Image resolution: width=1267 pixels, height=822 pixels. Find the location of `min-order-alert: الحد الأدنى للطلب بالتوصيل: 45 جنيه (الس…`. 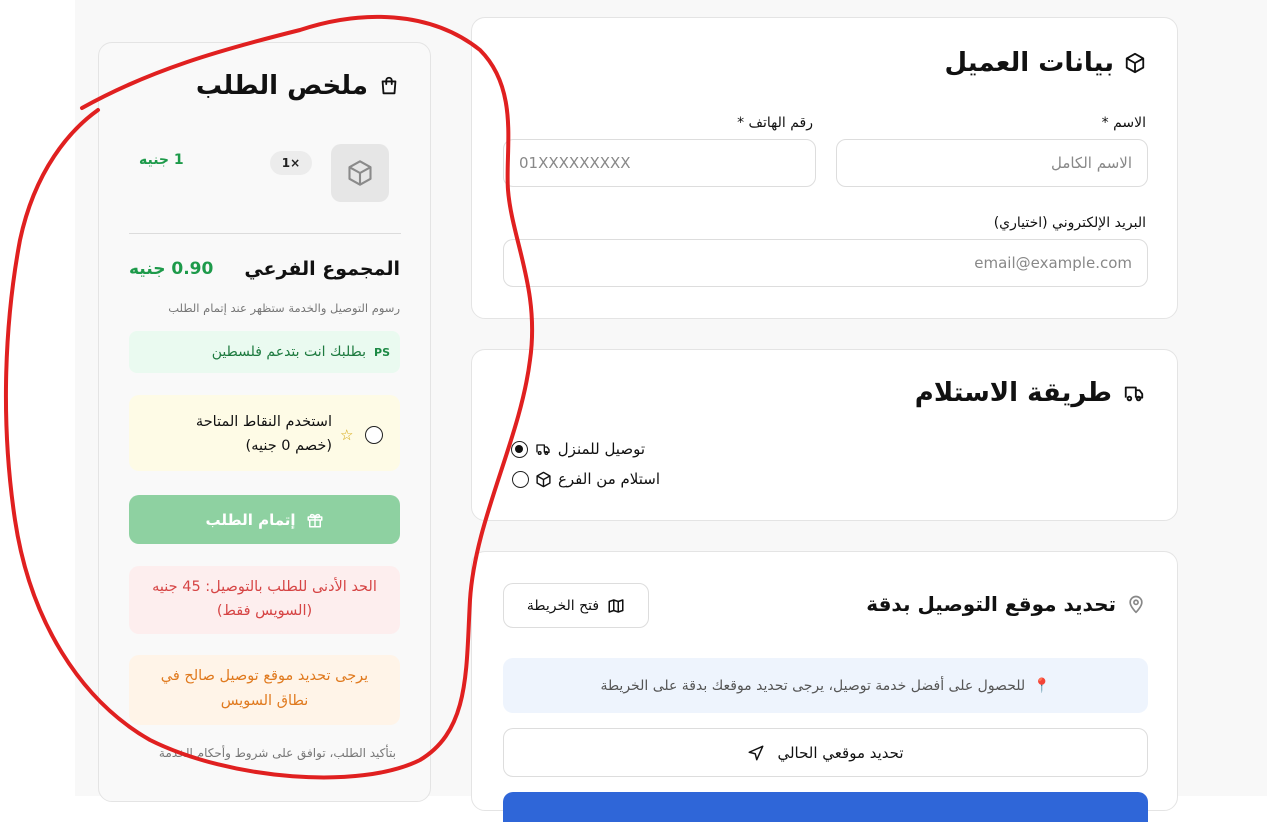

min-order-alert: الحد الأدنى للطلب بالتوصيل: 45 جنيه (الس… is located at coordinates (264, 600).